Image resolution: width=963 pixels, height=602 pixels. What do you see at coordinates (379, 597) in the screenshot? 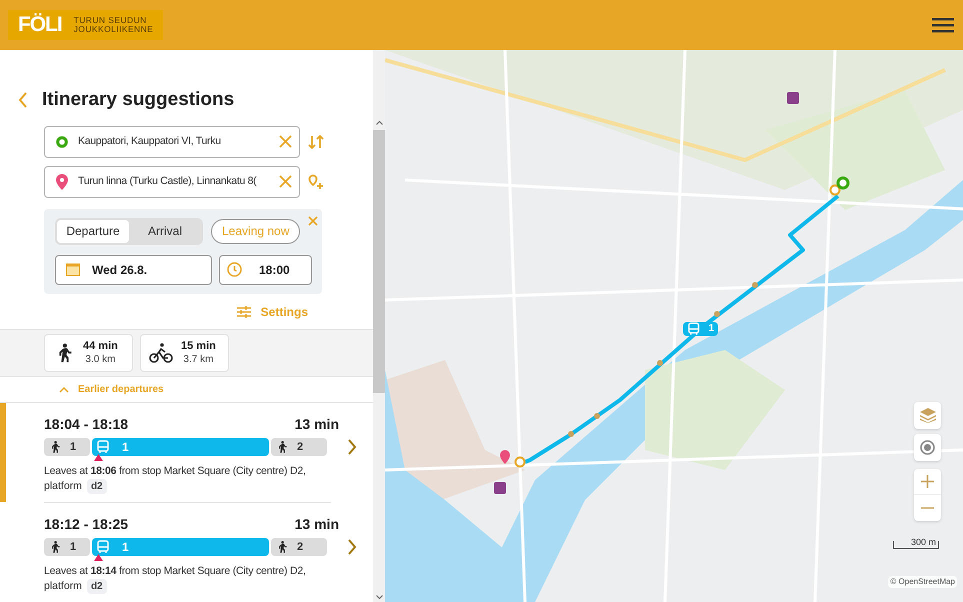
I see `scroll-down-icon` at bounding box center [379, 597].